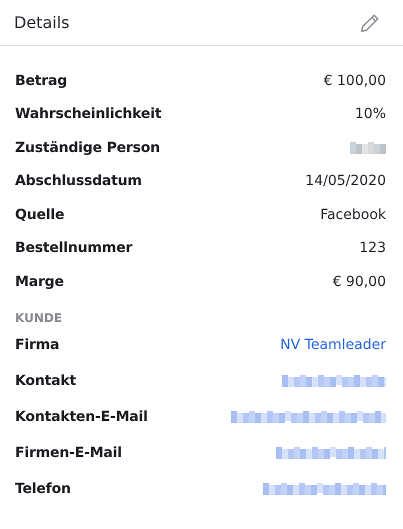 Image resolution: width=403 pixels, height=529 pixels. What do you see at coordinates (68, 452) in the screenshot?
I see `field-label: Firmen-E-Mail` at bounding box center [68, 452].